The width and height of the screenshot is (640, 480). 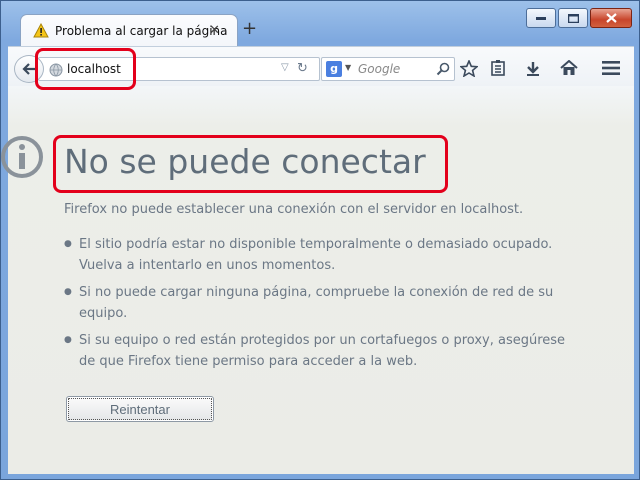 I want to click on close-window-button, so click(x=611, y=18).